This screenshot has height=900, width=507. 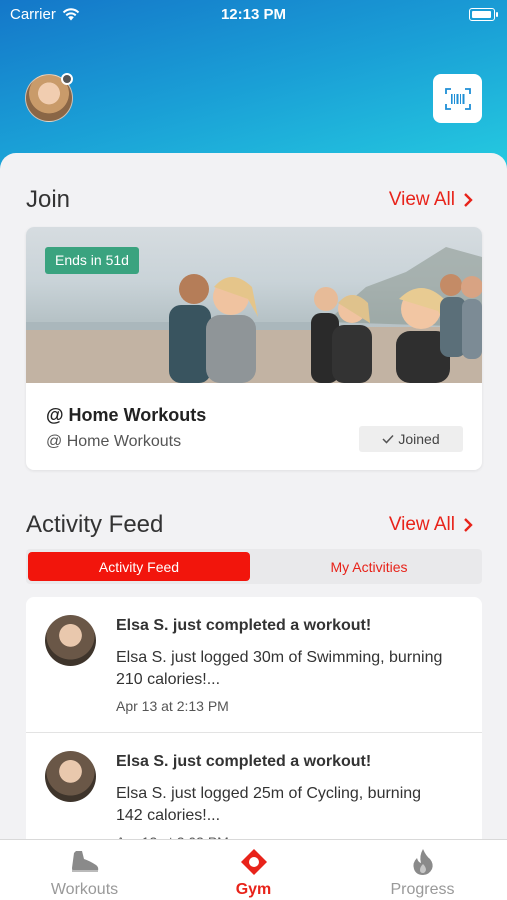 What do you see at coordinates (253, 889) in the screenshot?
I see `tab-label: Gym` at bounding box center [253, 889].